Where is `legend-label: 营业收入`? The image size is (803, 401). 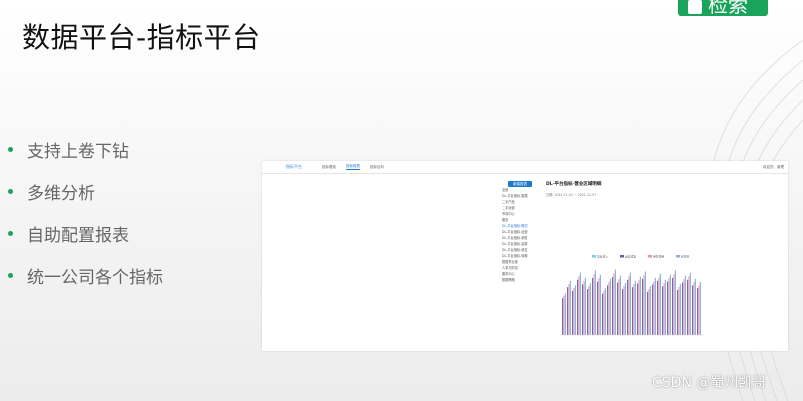
legend-label: 营业收入 is located at coordinates (602, 257).